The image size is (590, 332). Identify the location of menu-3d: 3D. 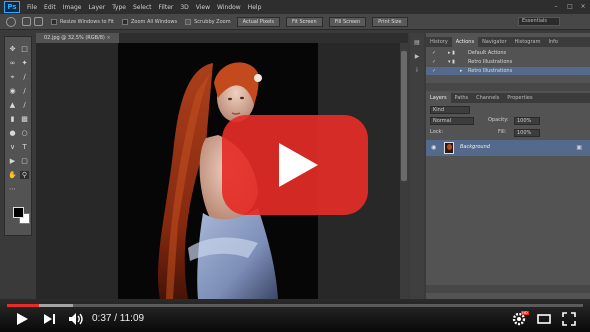
(184, 7).